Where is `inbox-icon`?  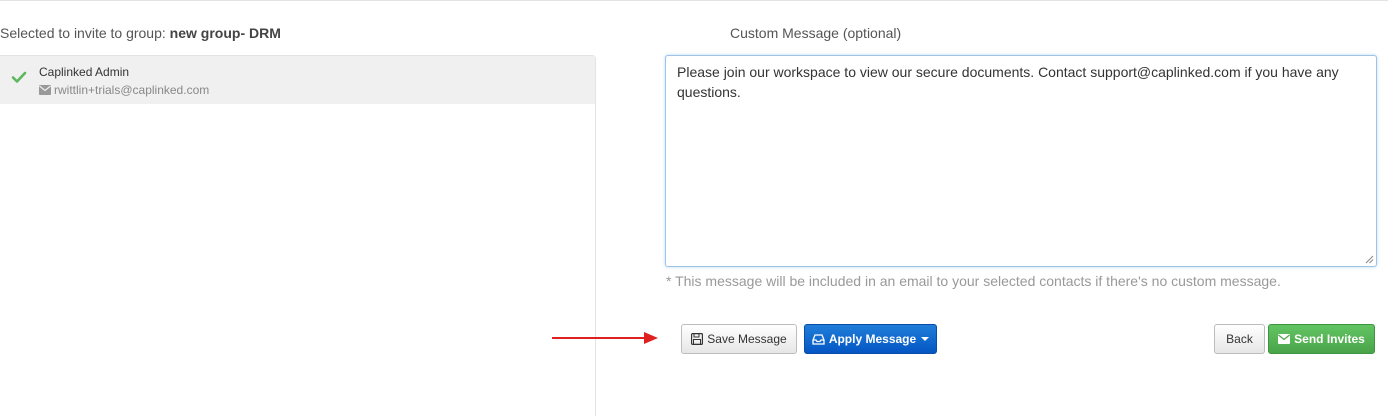
inbox-icon is located at coordinates (818, 339).